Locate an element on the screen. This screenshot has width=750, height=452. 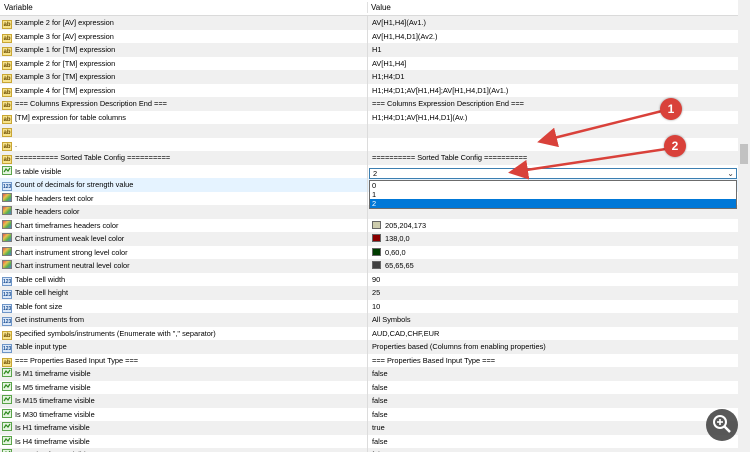
zoom-in-icon is located at coordinates (722, 424).